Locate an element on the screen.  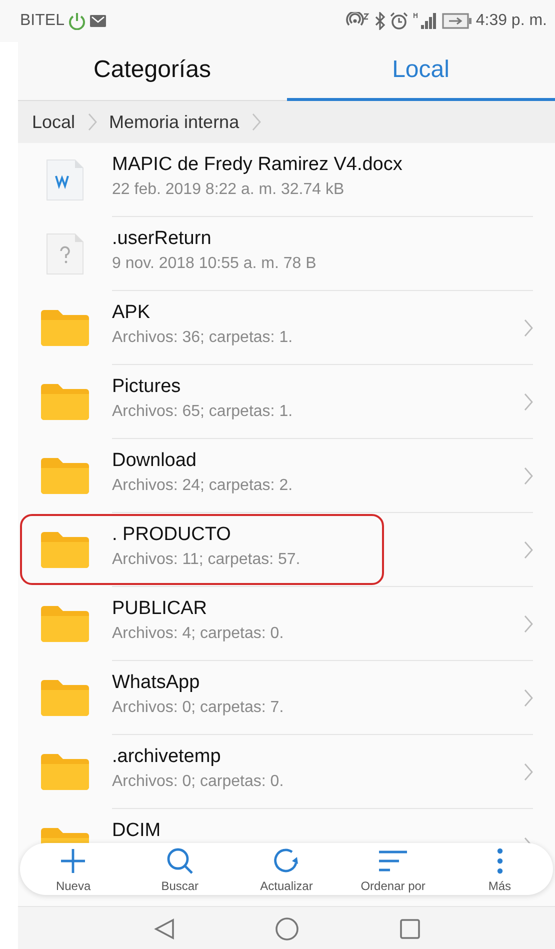
file-details: Archivos: 0; carpetas: 0. is located at coordinates (198, 782).